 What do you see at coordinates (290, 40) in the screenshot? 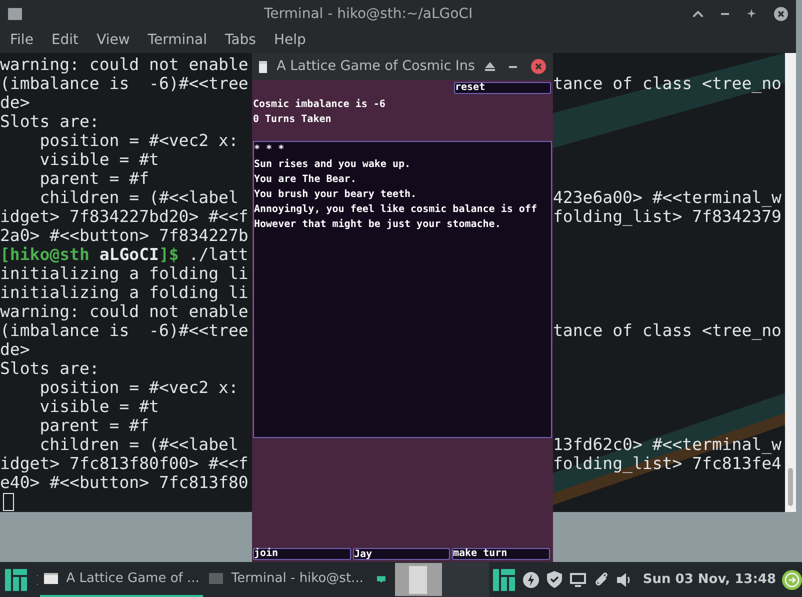
I see `menu-item: Help` at bounding box center [290, 40].